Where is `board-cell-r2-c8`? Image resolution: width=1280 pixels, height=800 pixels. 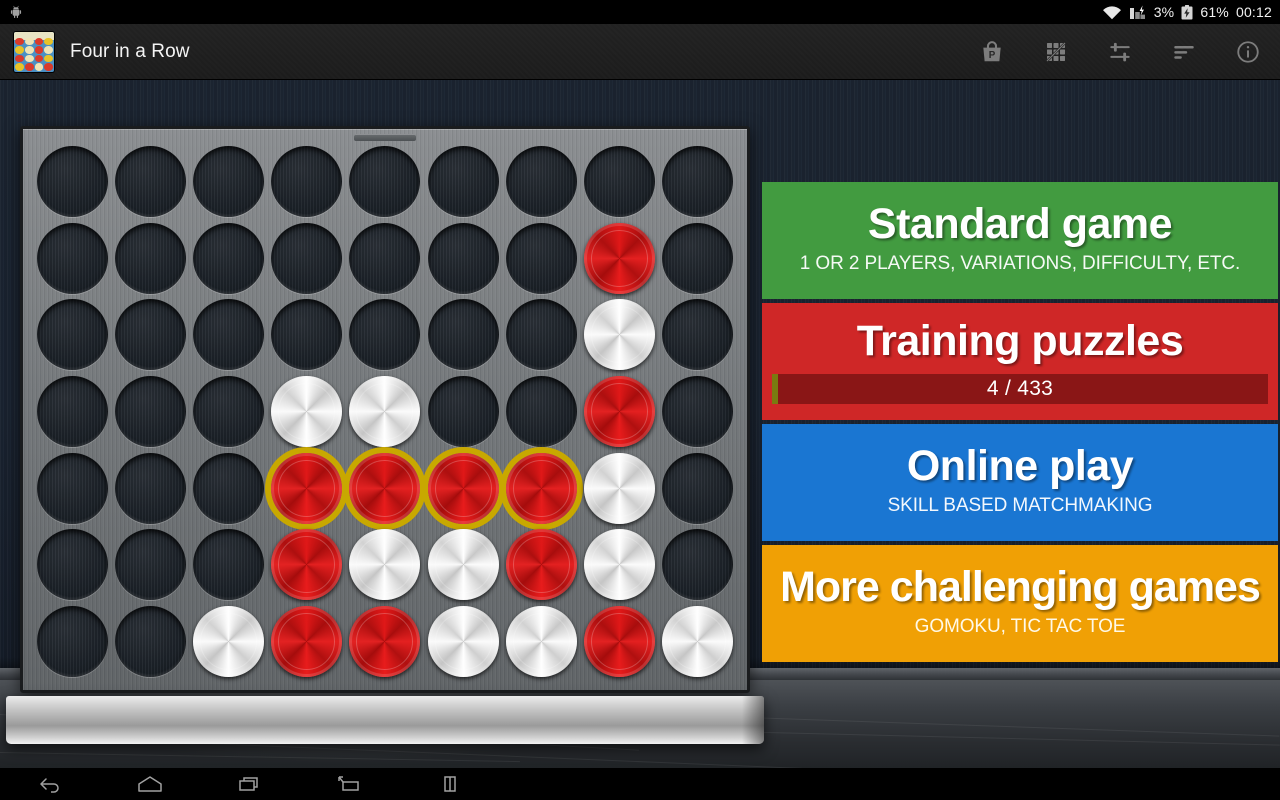 board-cell-r2-c8 is located at coordinates (698, 334).